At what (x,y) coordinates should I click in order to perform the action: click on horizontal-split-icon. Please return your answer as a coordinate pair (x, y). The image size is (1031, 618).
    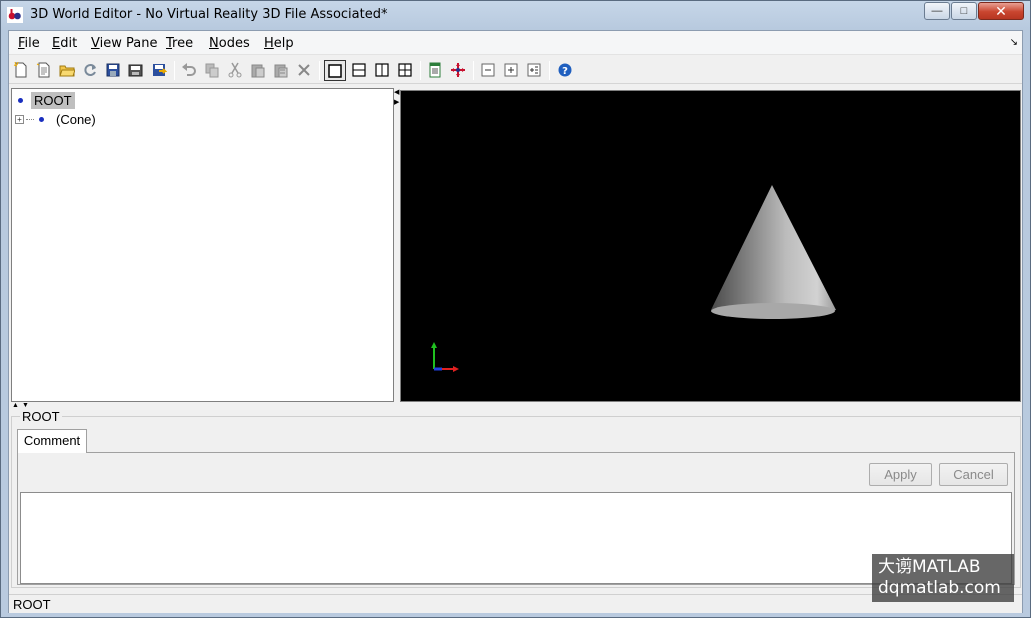
    Looking at the image, I should click on (359, 70).